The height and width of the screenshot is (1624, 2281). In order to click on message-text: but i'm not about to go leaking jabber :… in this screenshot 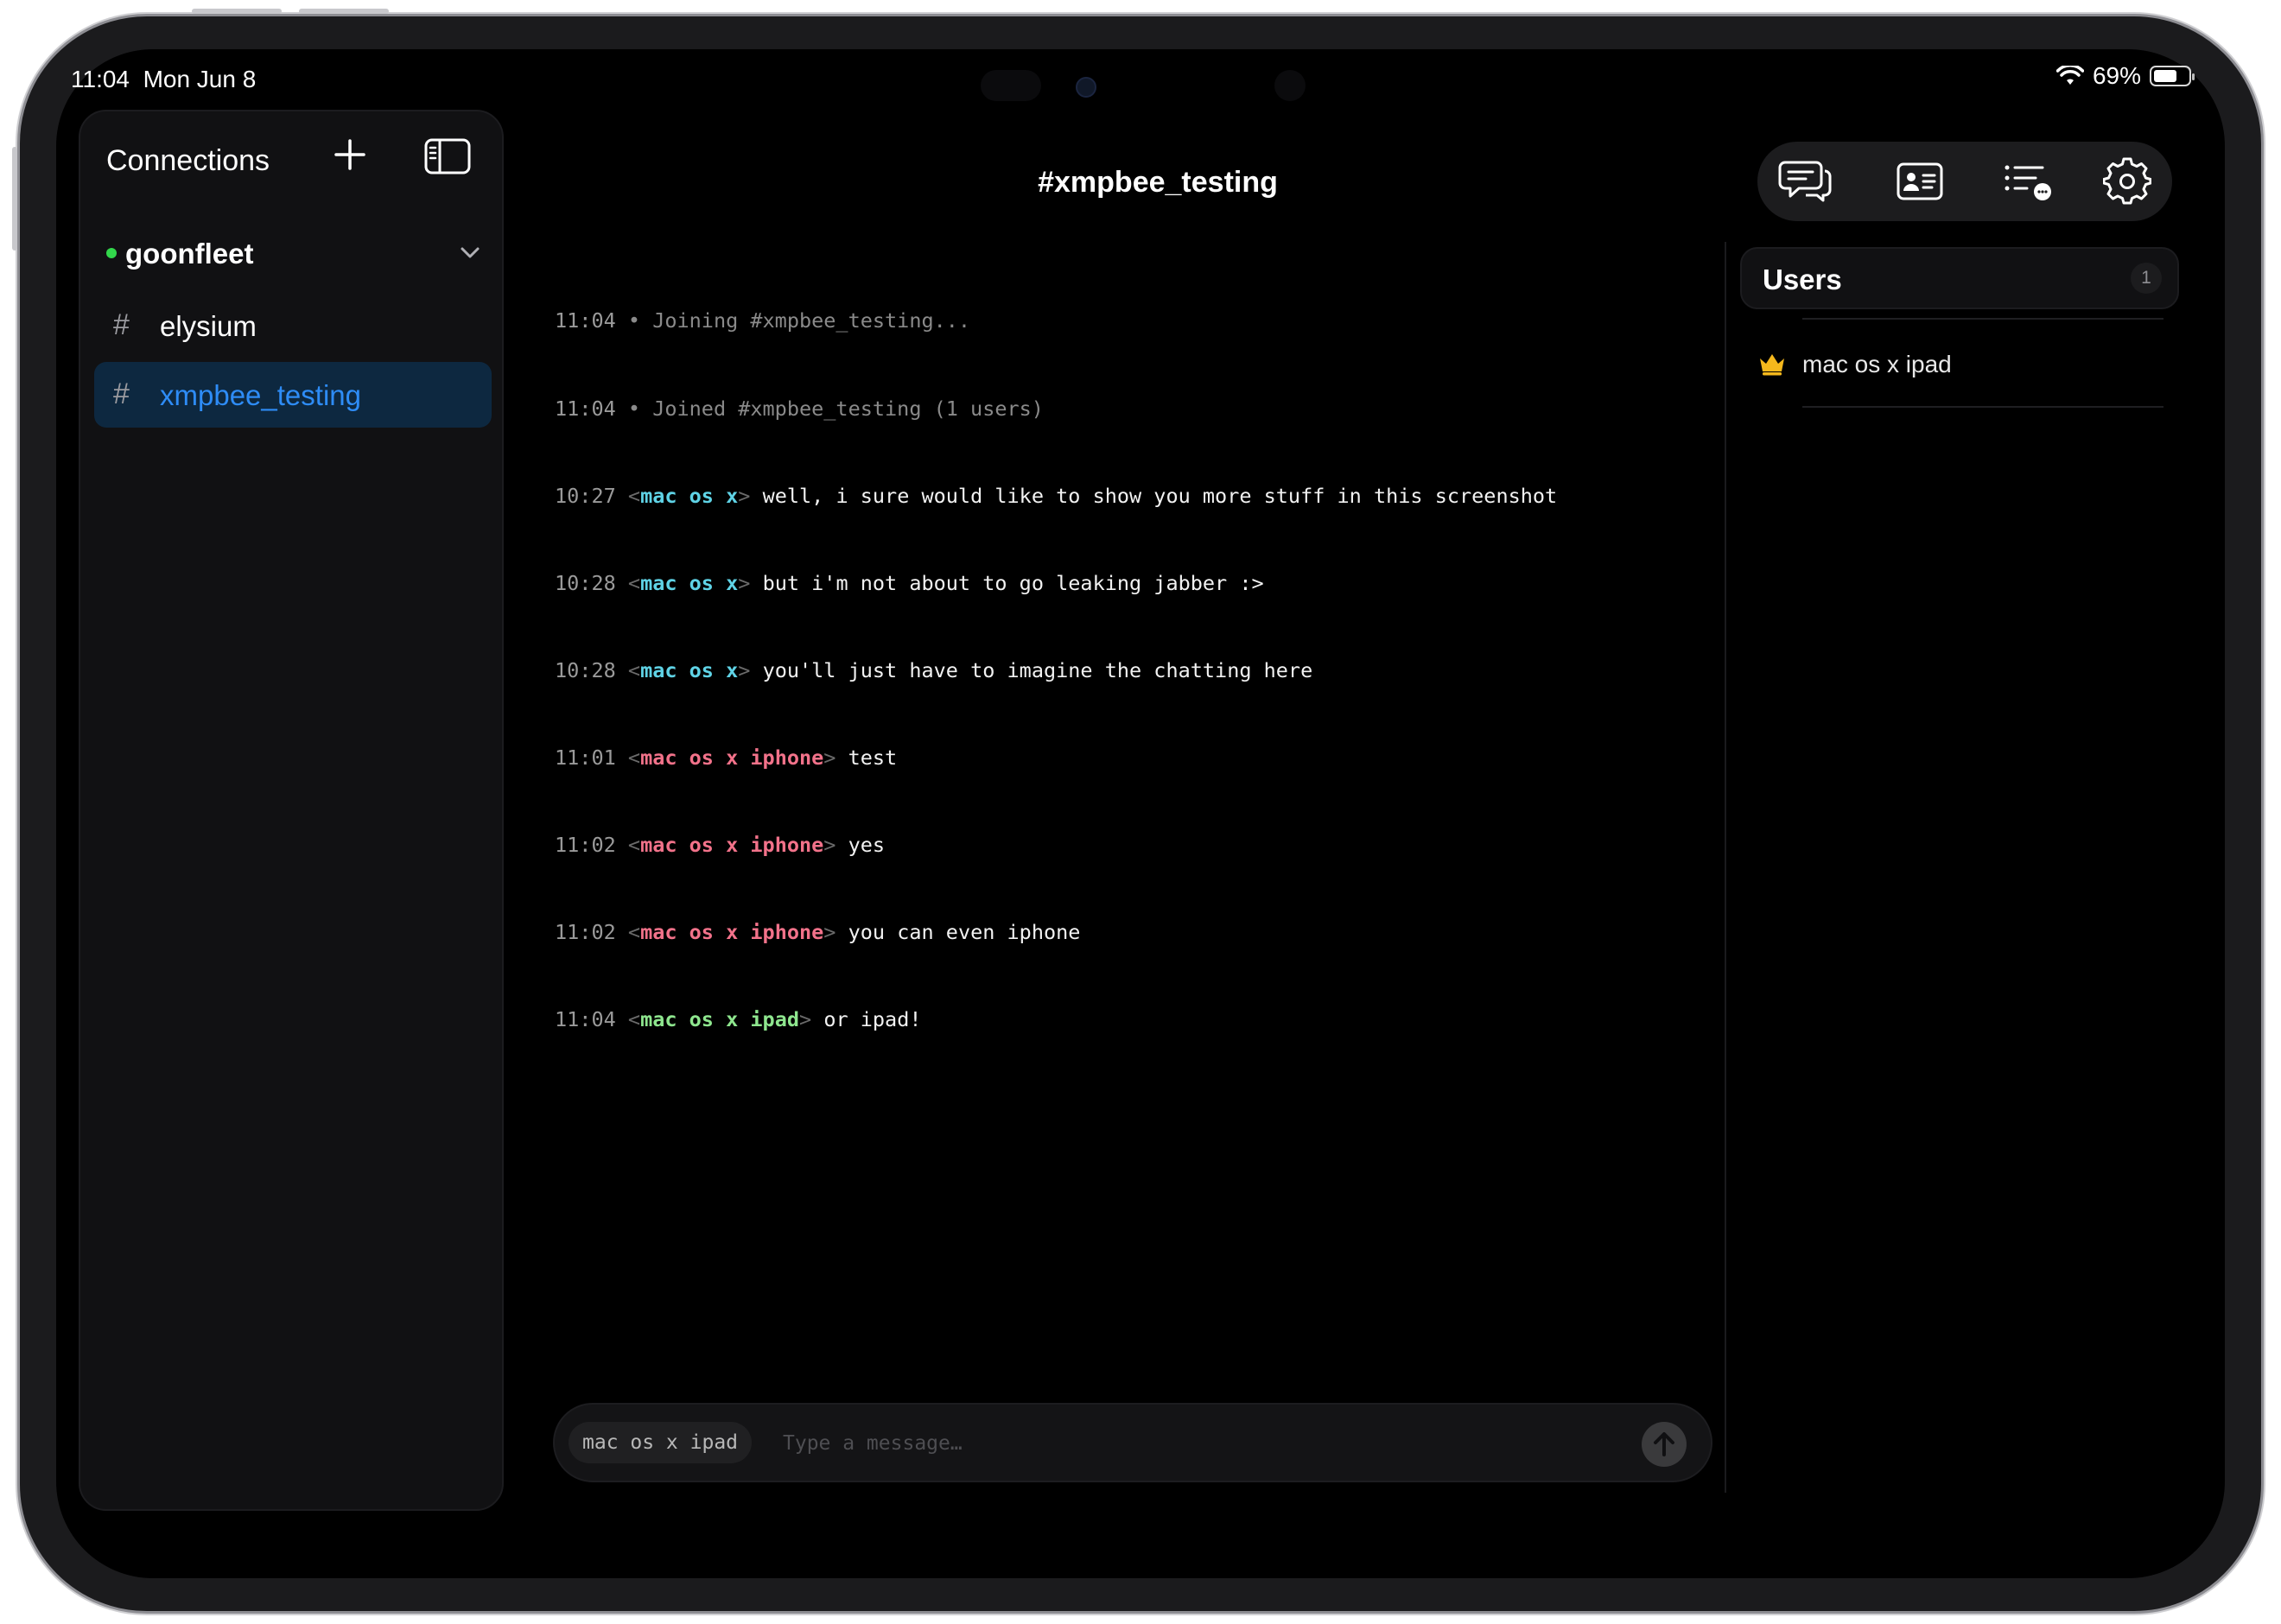, I will do `click(1013, 582)`.